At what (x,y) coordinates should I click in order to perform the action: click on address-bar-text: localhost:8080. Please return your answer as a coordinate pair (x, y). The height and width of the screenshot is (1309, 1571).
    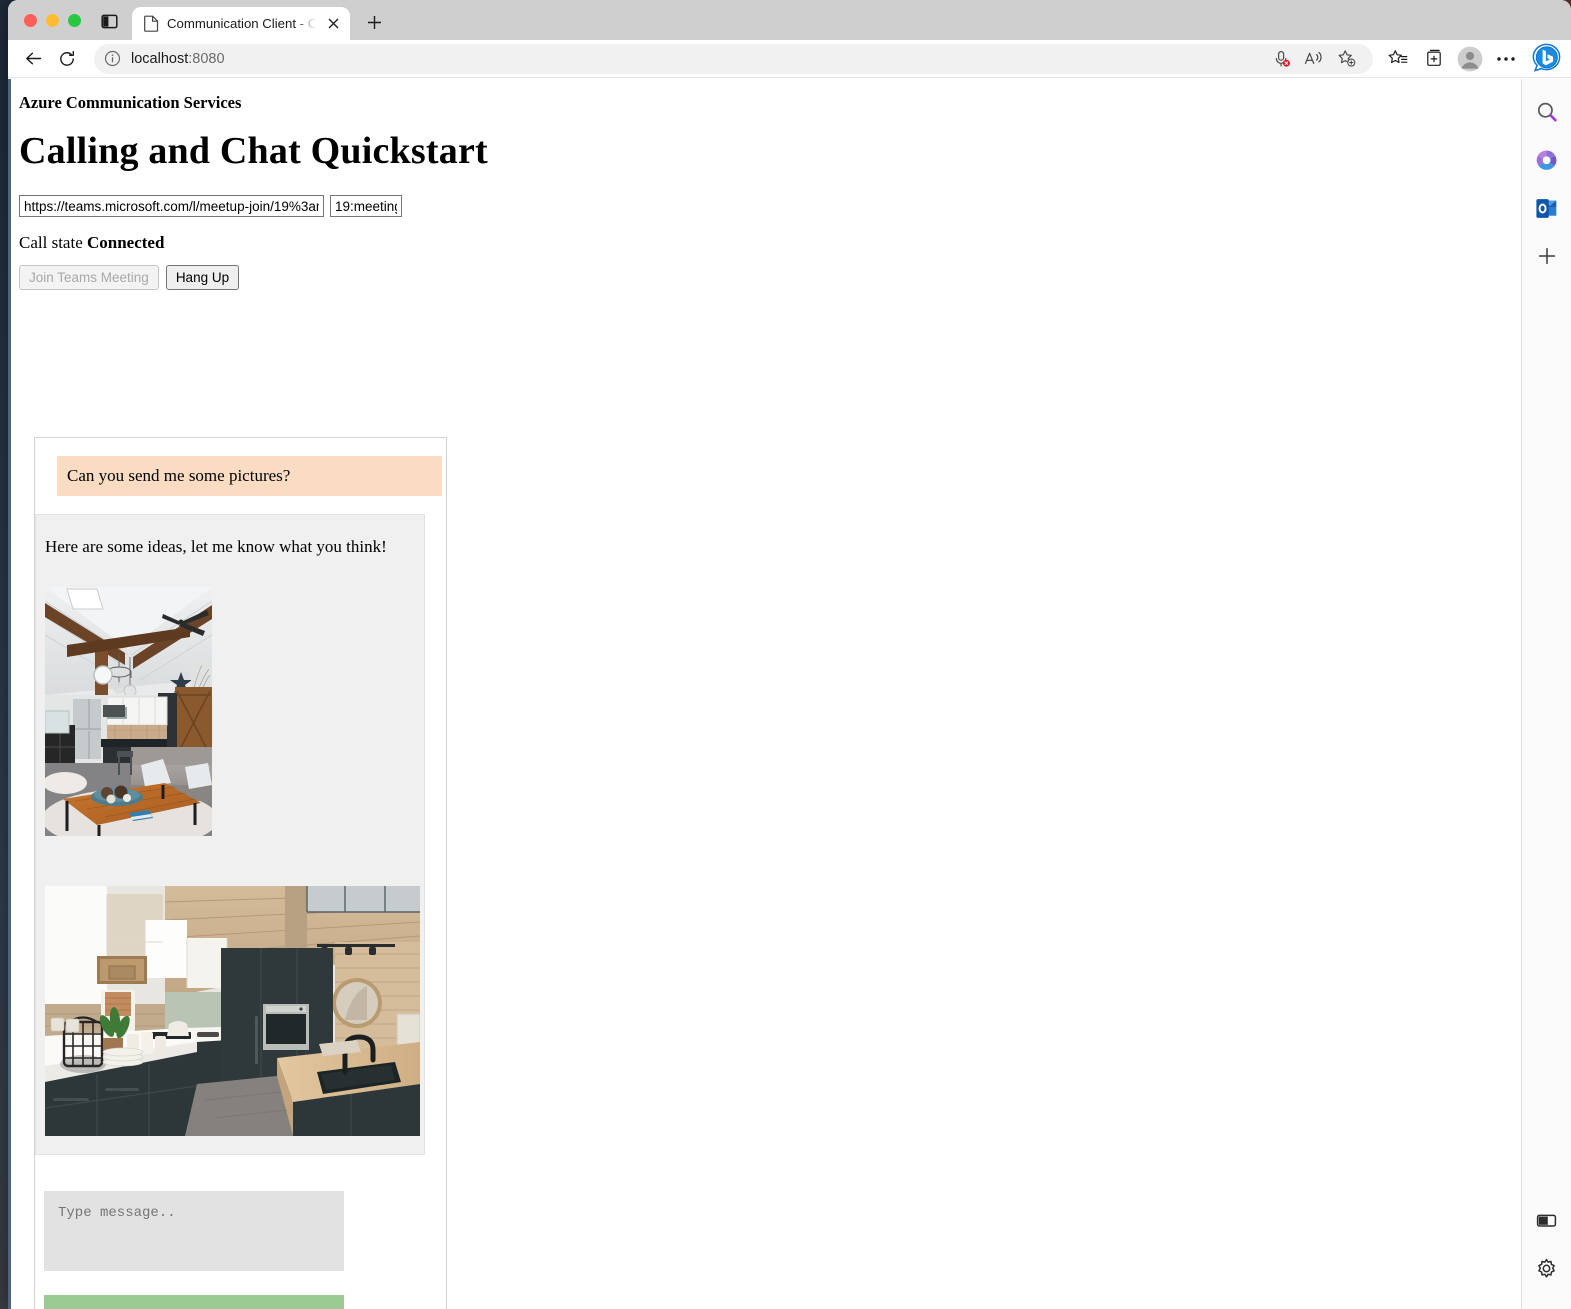
    Looking at the image, I should click on (178, 59).